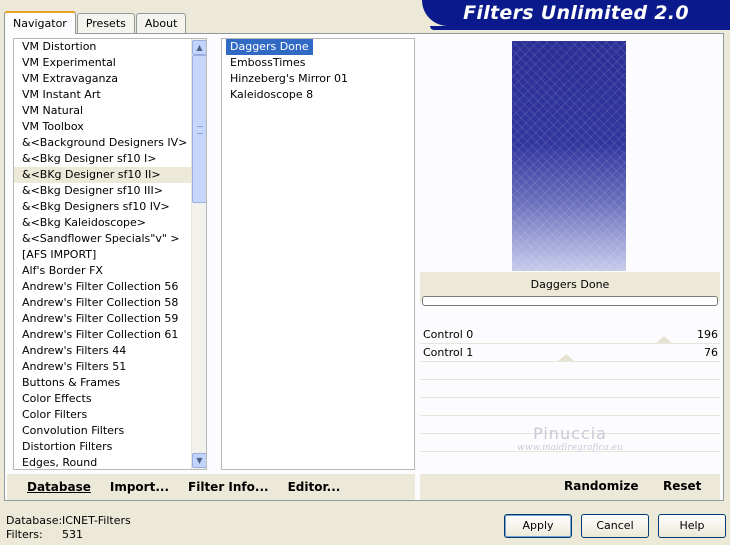 This screenshot has height=545, width=730. I want to click on filter-item: Hinzeberg's Mirror 01, so click(289, 79).